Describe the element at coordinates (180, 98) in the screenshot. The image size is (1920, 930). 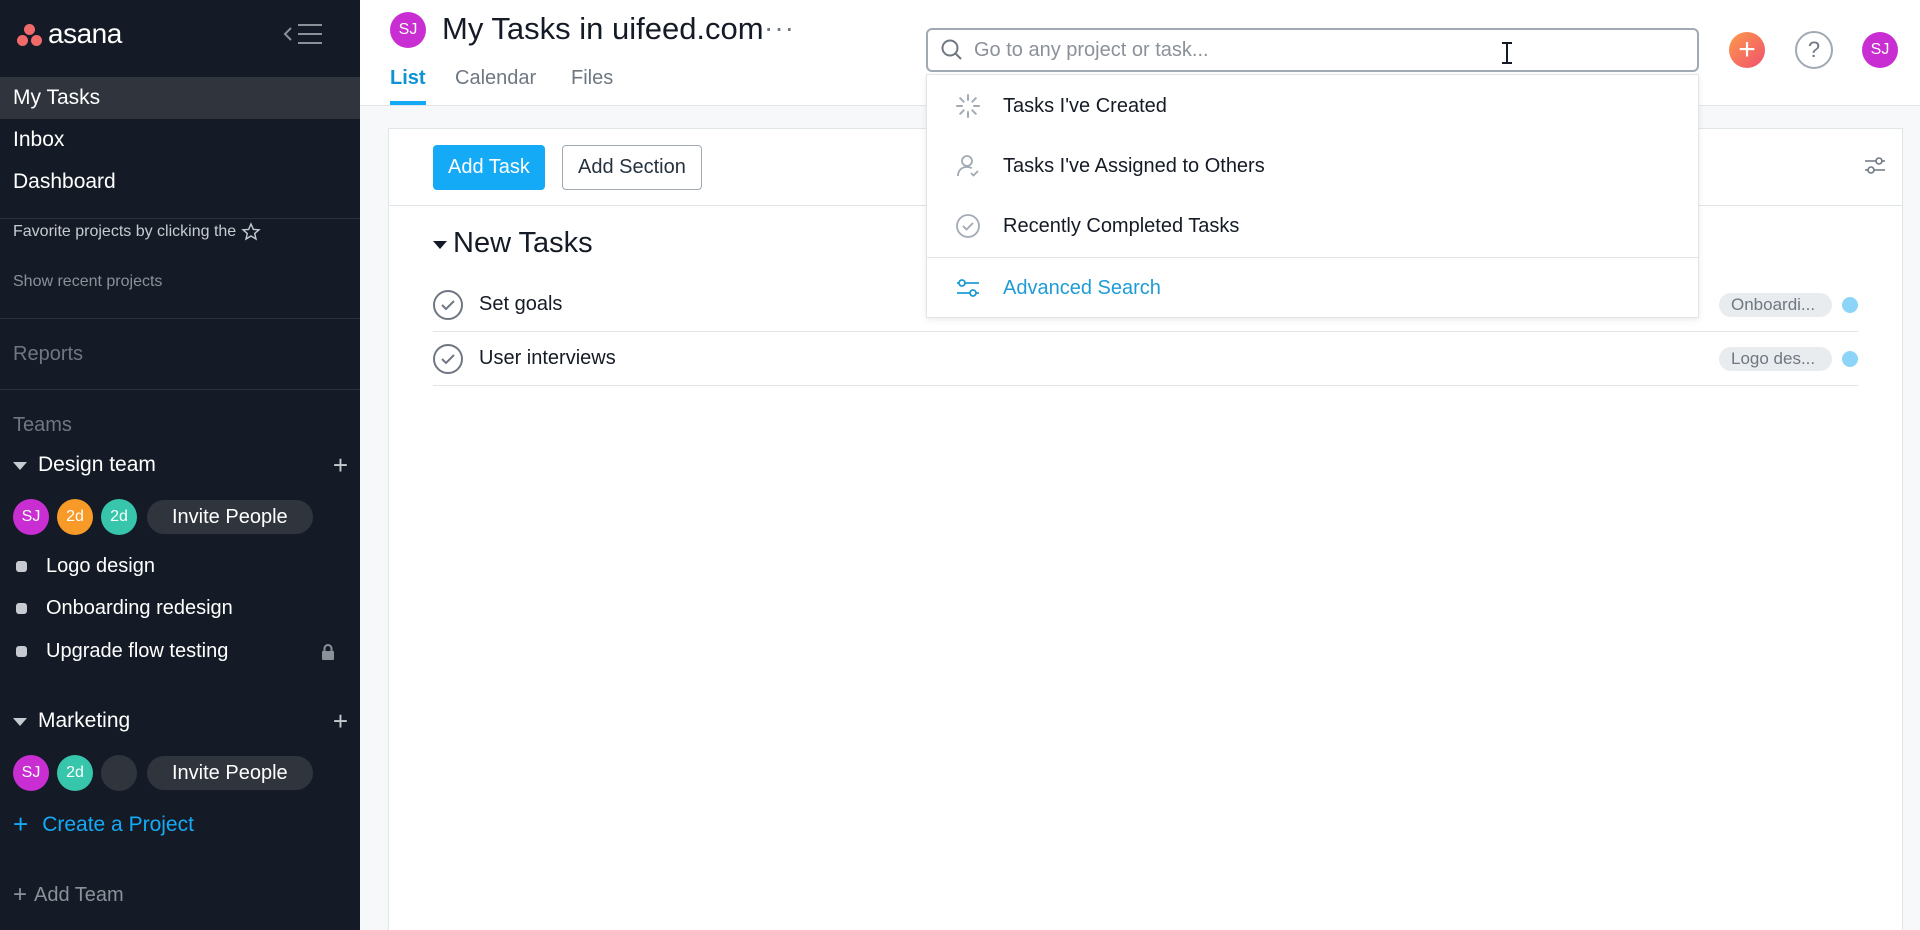
I see `sidebar-item-my-tasks: My Tasks` at that location.